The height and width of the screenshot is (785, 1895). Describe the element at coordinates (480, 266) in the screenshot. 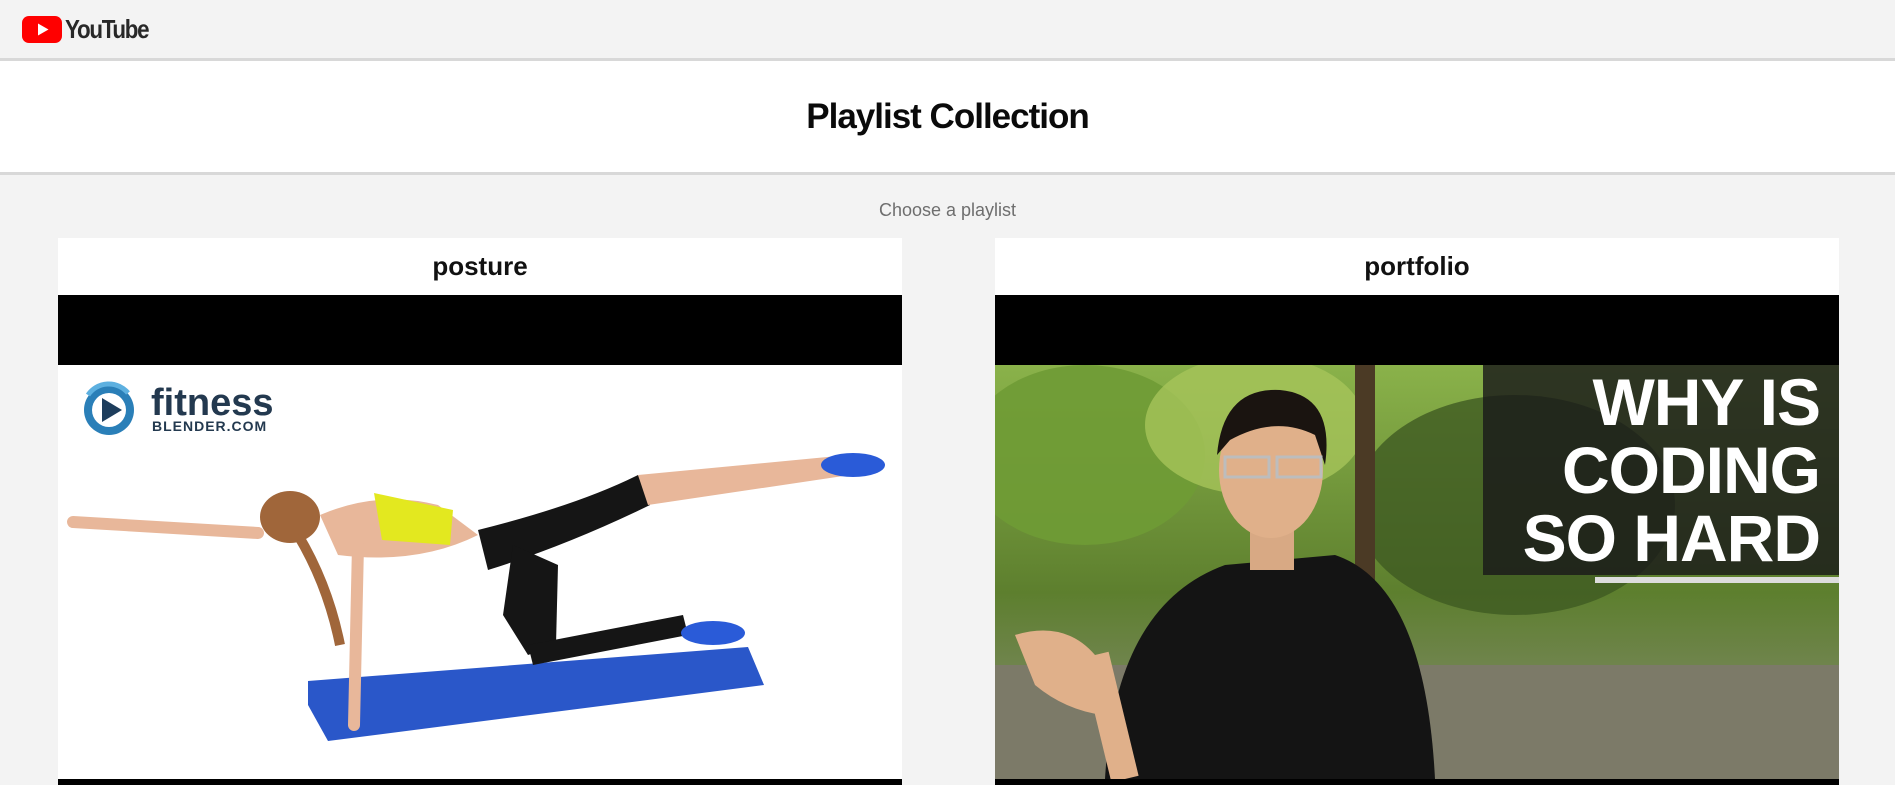

I see `playlist-title: posture` at that location.